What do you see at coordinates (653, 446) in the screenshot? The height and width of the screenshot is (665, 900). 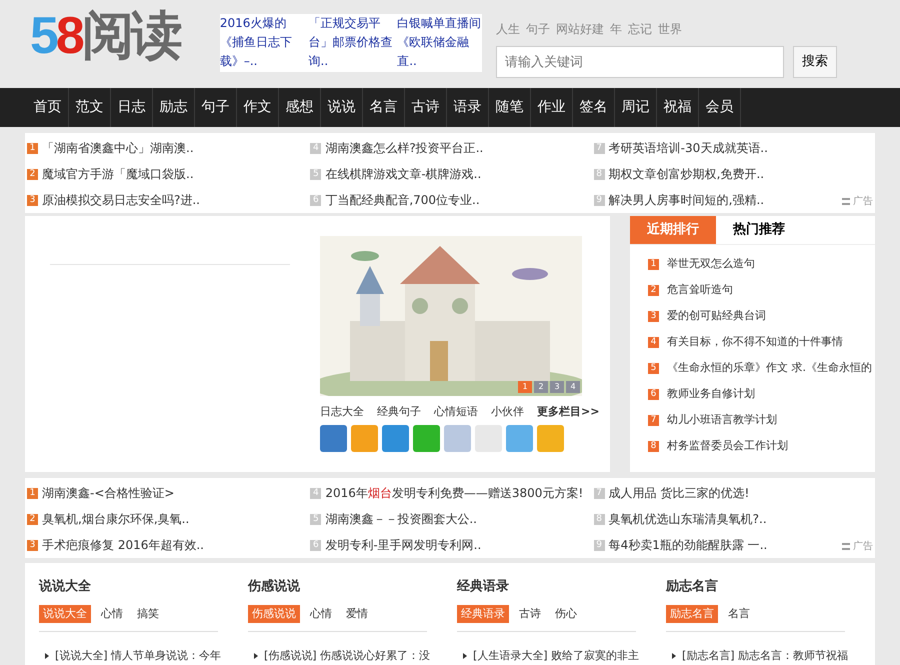 I see `number-badge: 8` at bounding box center [653, 446].